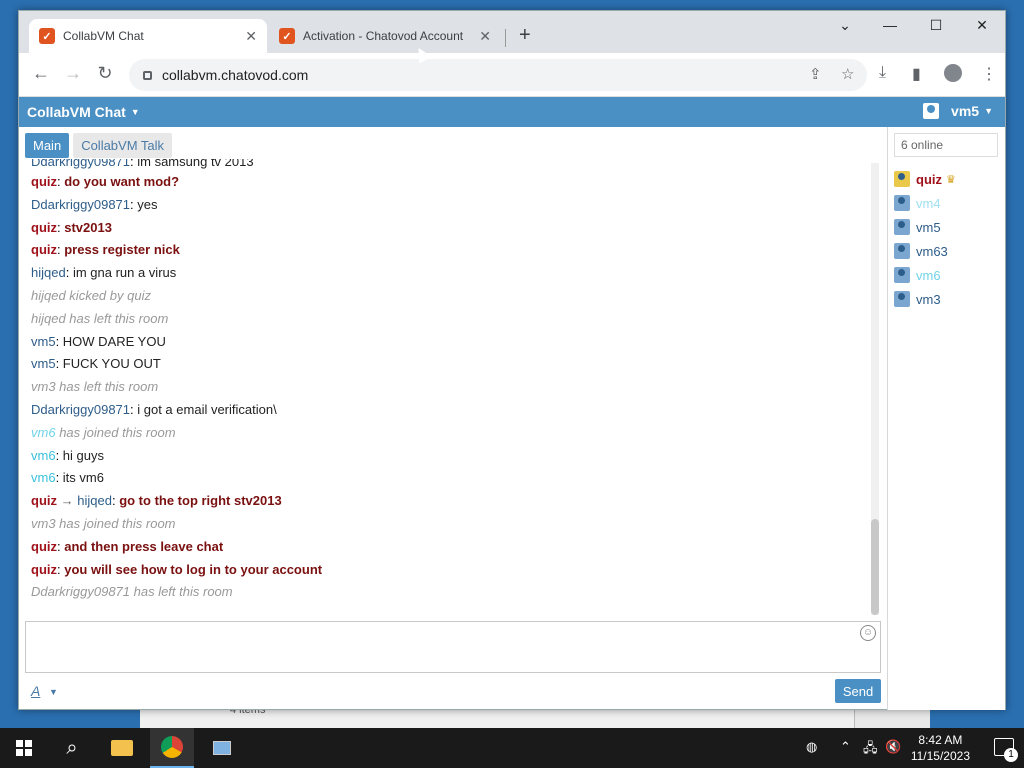 This screenshot has height=768, width=1024. What do you see at coordinates (882, 73) in the screenshot?
I see `download-icon: ⤓` at bounding box center [882, 73].